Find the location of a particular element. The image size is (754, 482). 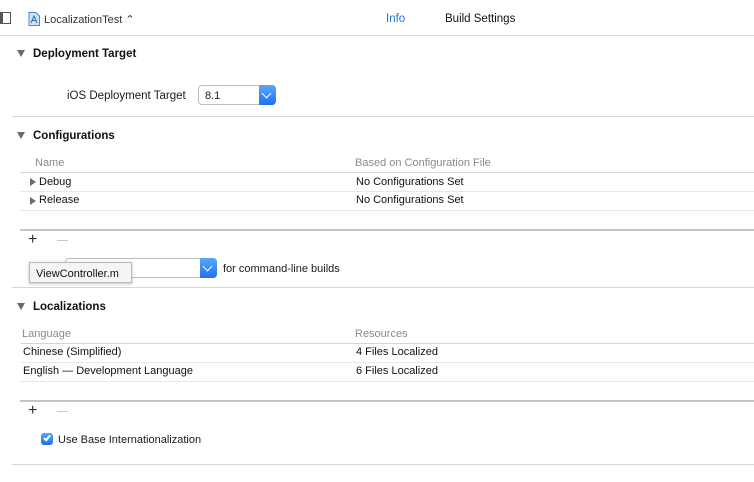

ios-deployment-target-value: 8.1 is located at coordinates (213, 96).